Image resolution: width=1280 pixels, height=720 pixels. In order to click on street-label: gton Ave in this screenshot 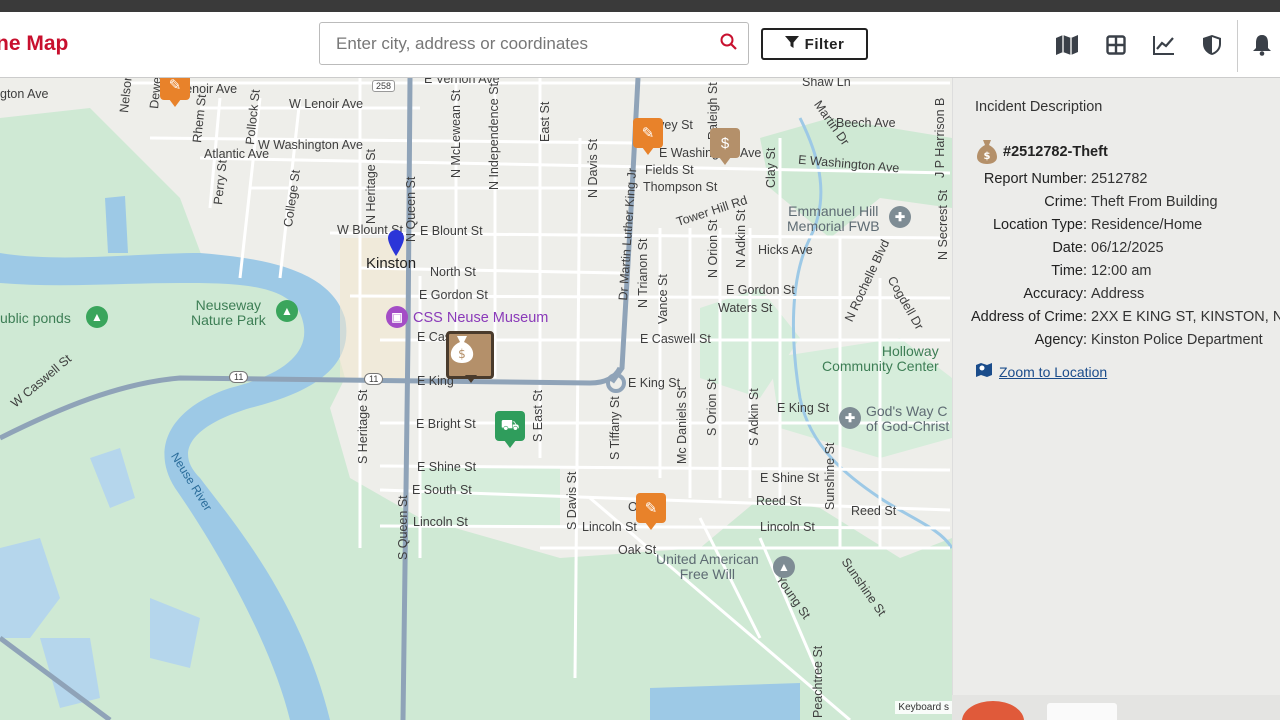, I will do `click(24, 94)`.